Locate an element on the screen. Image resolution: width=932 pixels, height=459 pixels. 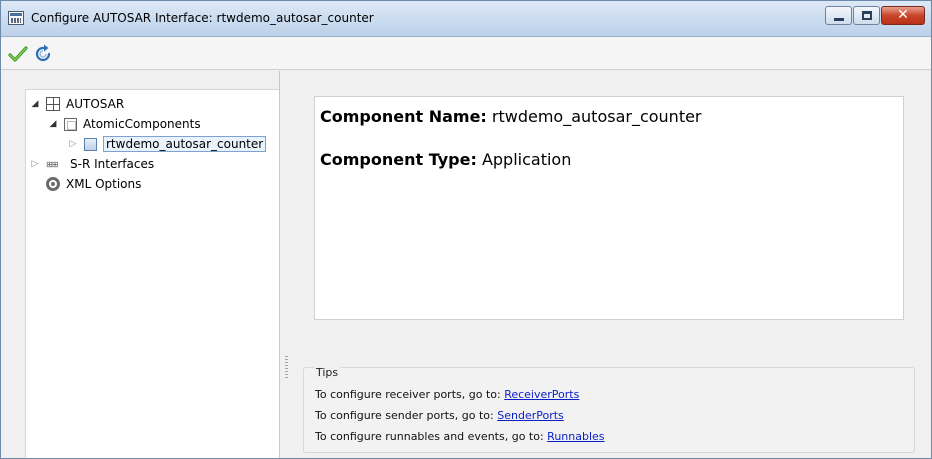
component-icon is located at coordinates (90, 144).